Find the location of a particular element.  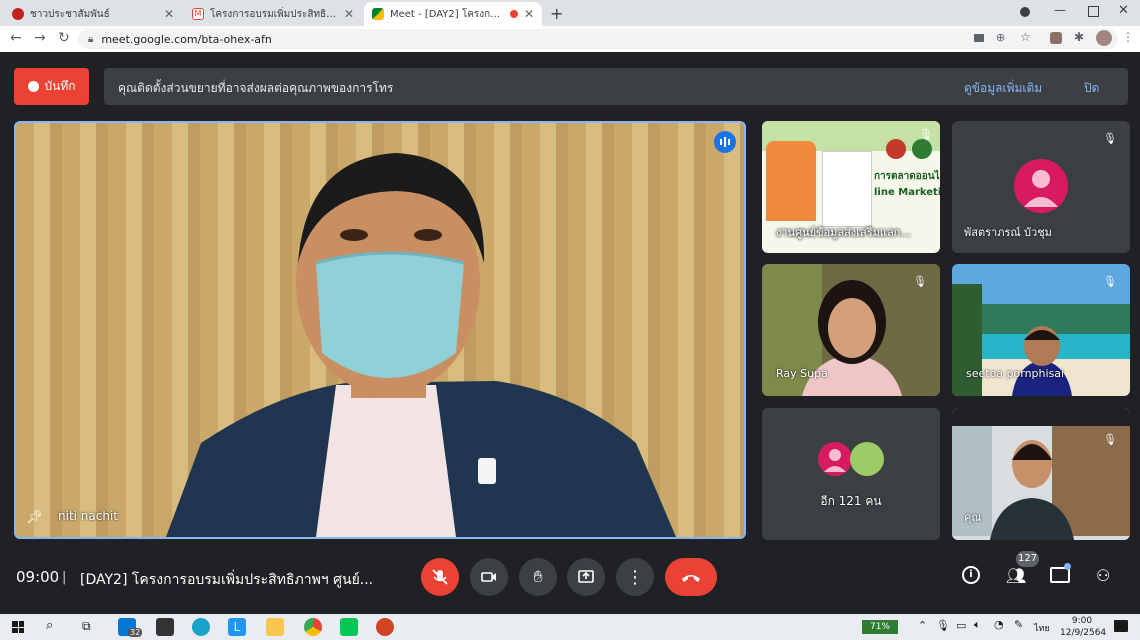

leave-call-button is located at coordinates (691, 577).